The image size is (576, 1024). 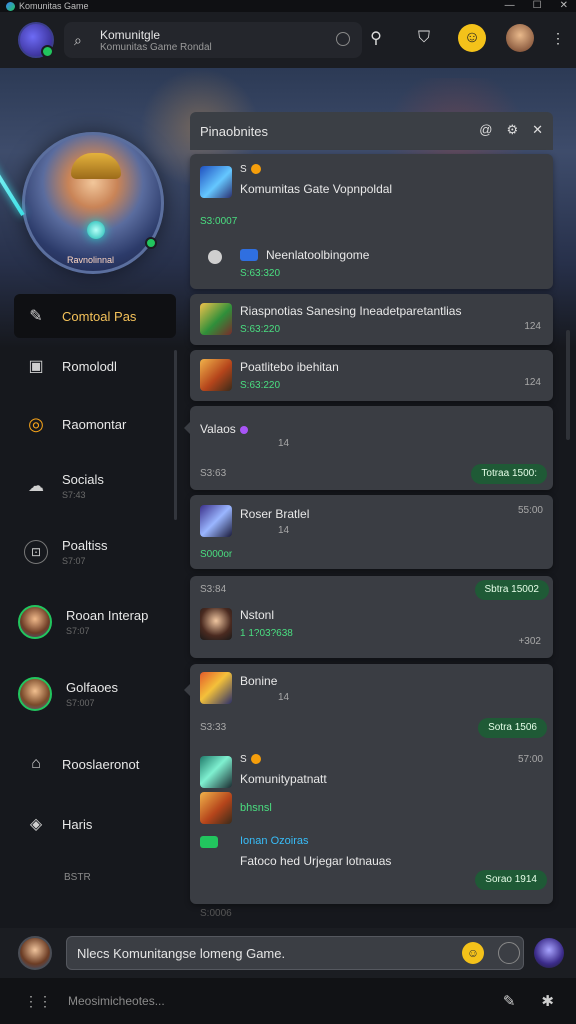 I want to click on sidebar-item-raomontar: ◎ Raomontar, so click(x=95, y=424).